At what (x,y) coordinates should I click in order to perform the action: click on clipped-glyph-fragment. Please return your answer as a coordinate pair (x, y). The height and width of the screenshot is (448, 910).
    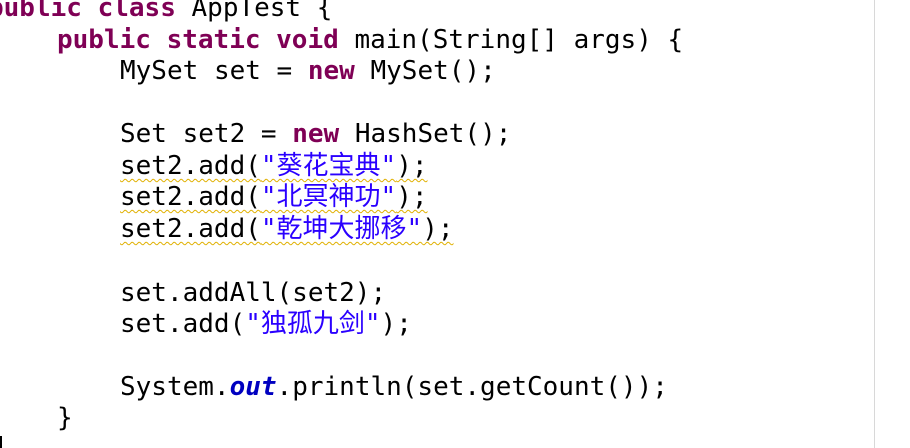
    Looking at the image, I should click on (1, 442).